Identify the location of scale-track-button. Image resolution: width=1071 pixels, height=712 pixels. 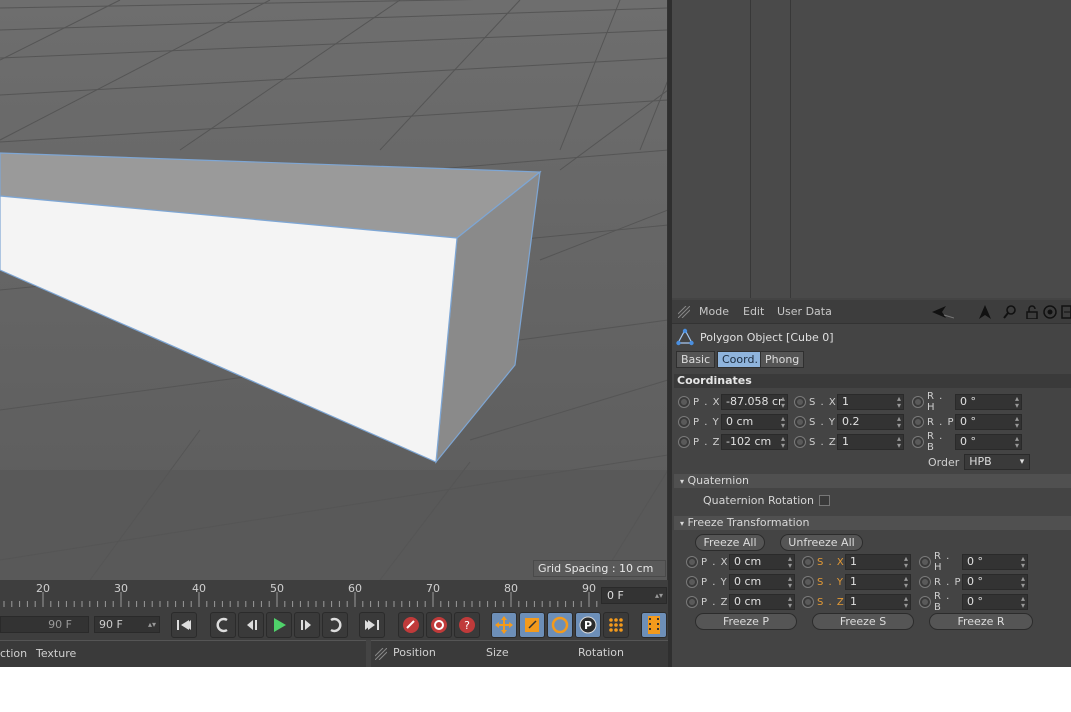
(532, 625).